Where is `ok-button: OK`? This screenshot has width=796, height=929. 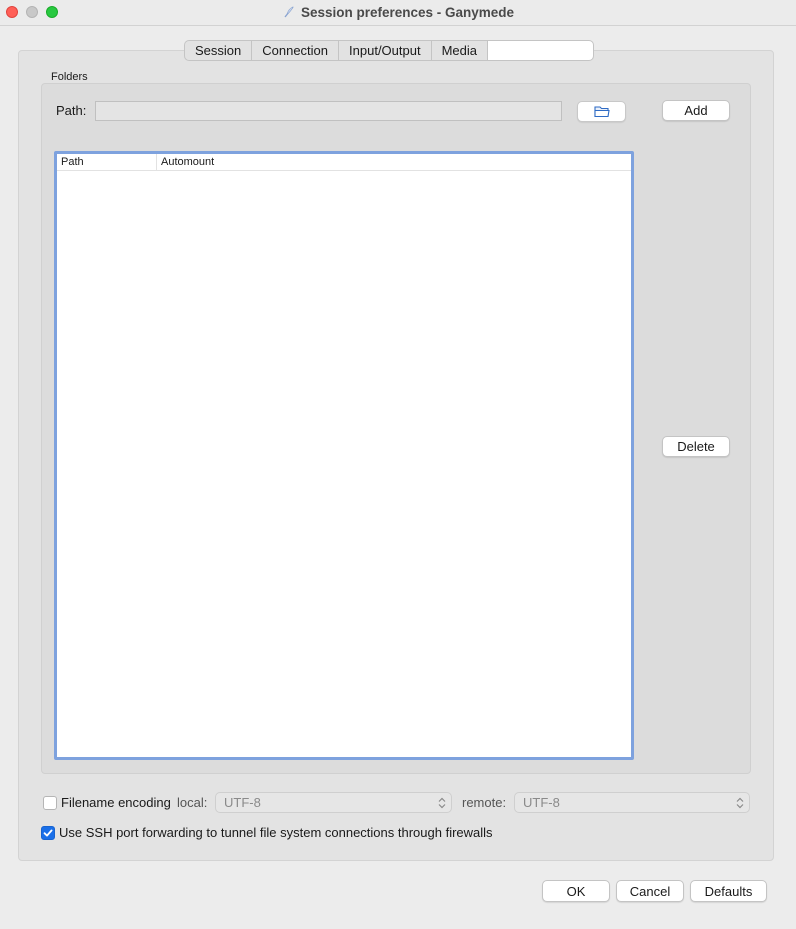 ok-button: OK is located at coordinates (576, 891).